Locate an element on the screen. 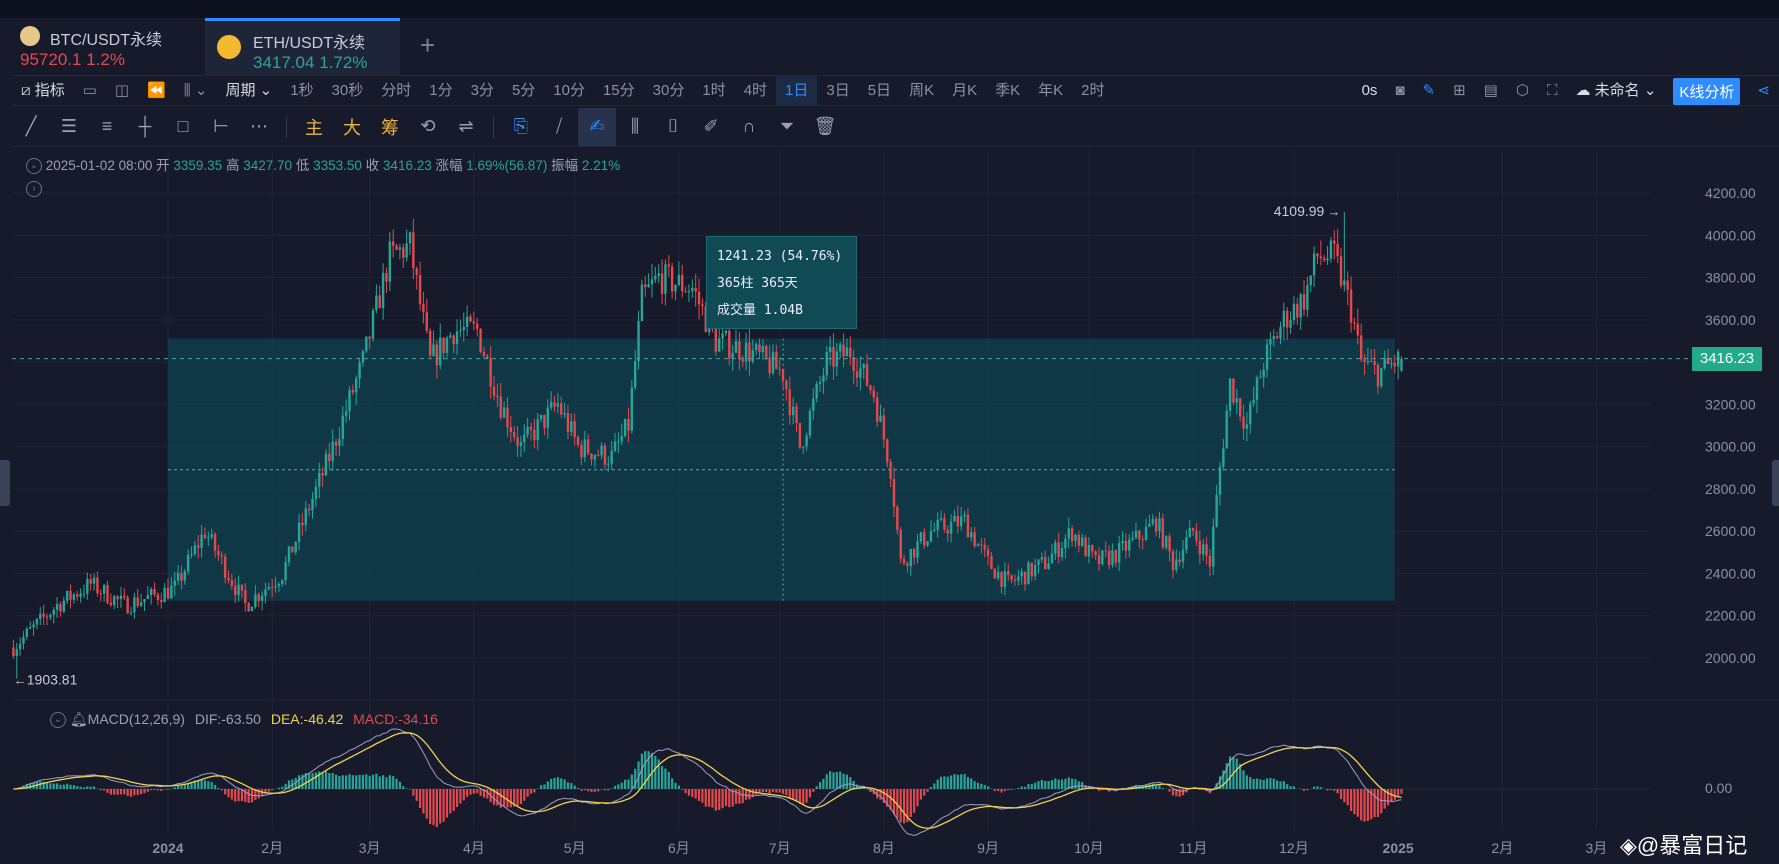 This screenshot has width=1779, height=864. x-tick-label: 3月 is located at coordinates (1597, 848).